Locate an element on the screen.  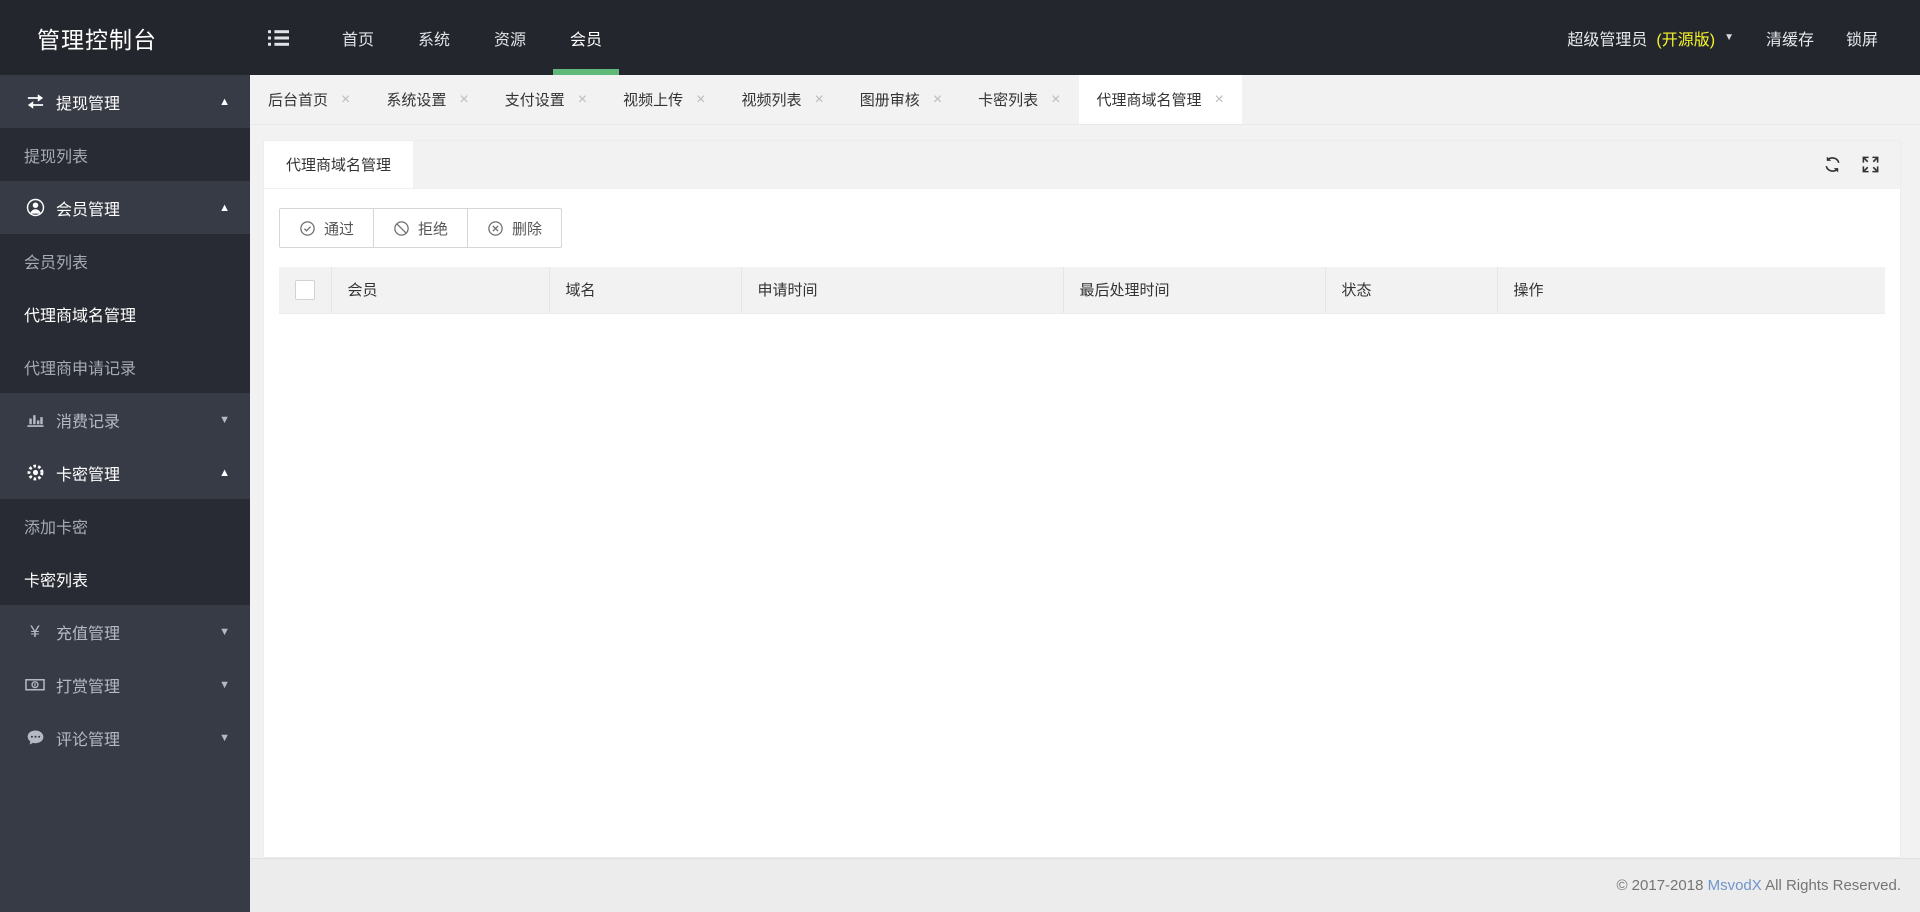
panel-header: 代理商域名管理 is located at coordinates (1082, 165).